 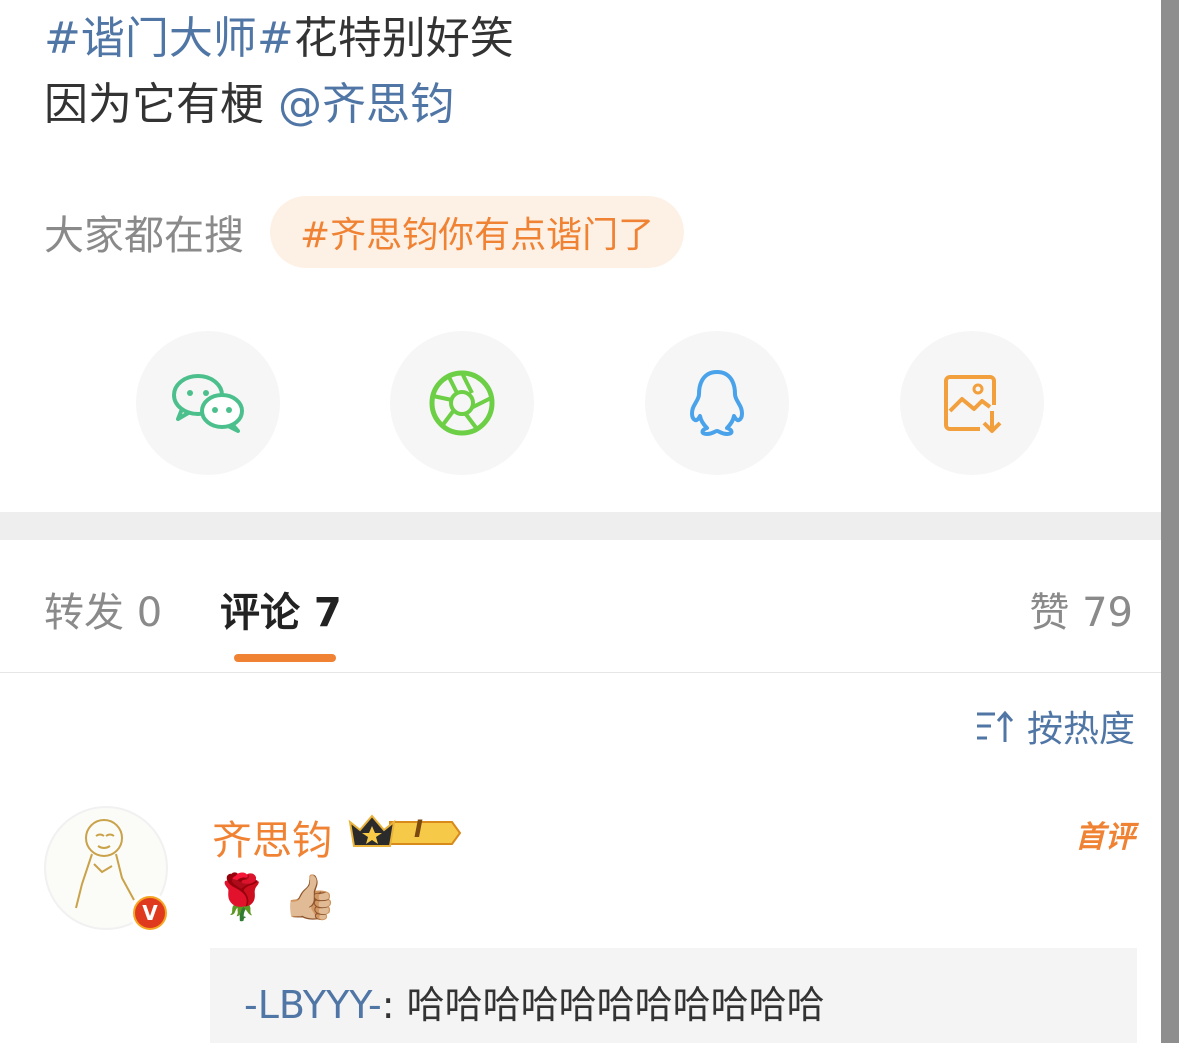 What do you see at coordinates (405, 830) in the screenshot?
I see `crown-icon` at bounding box center [405, 830].